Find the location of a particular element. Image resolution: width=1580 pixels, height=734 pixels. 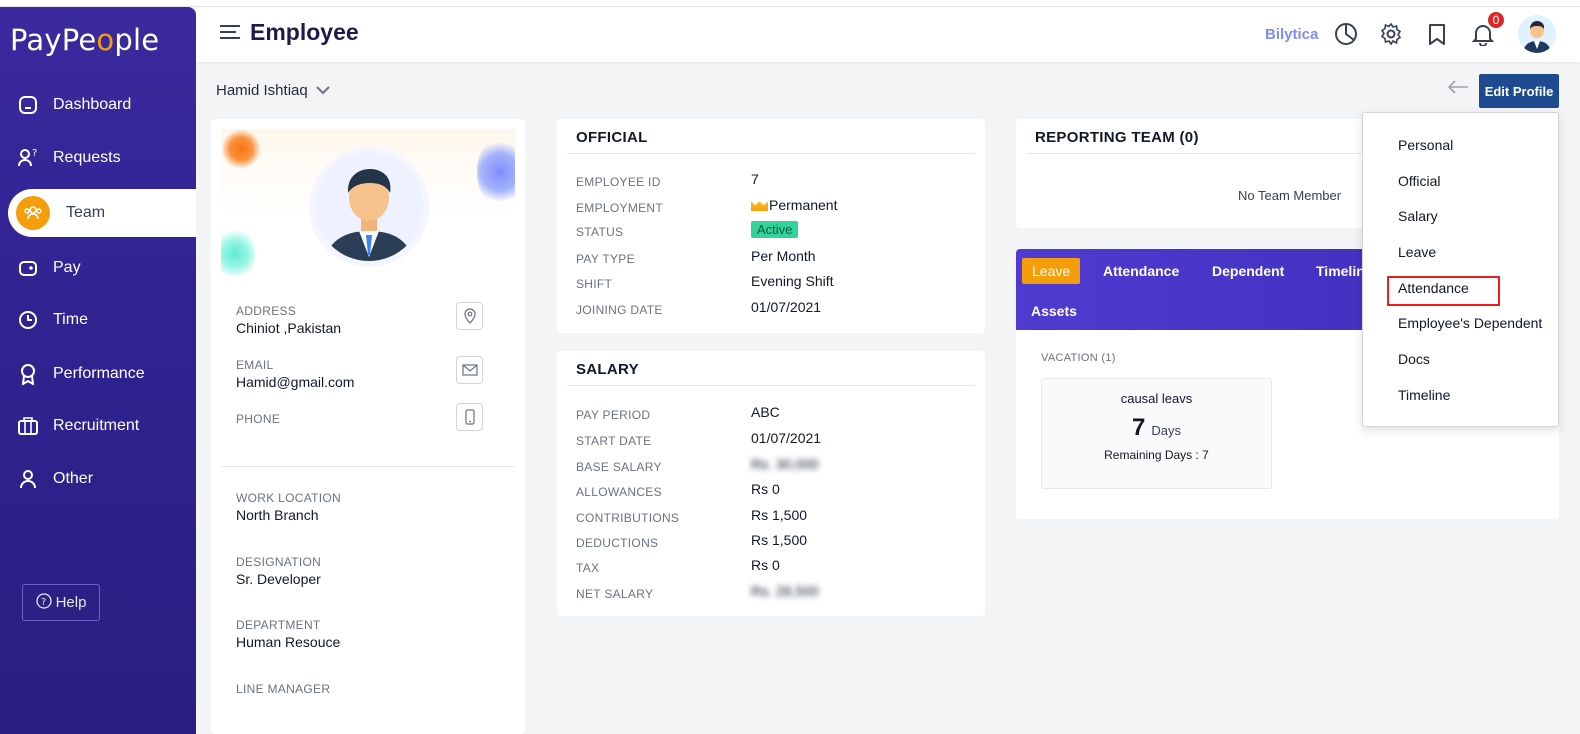

row-value: Per Month is located at coordinates (783, 256).